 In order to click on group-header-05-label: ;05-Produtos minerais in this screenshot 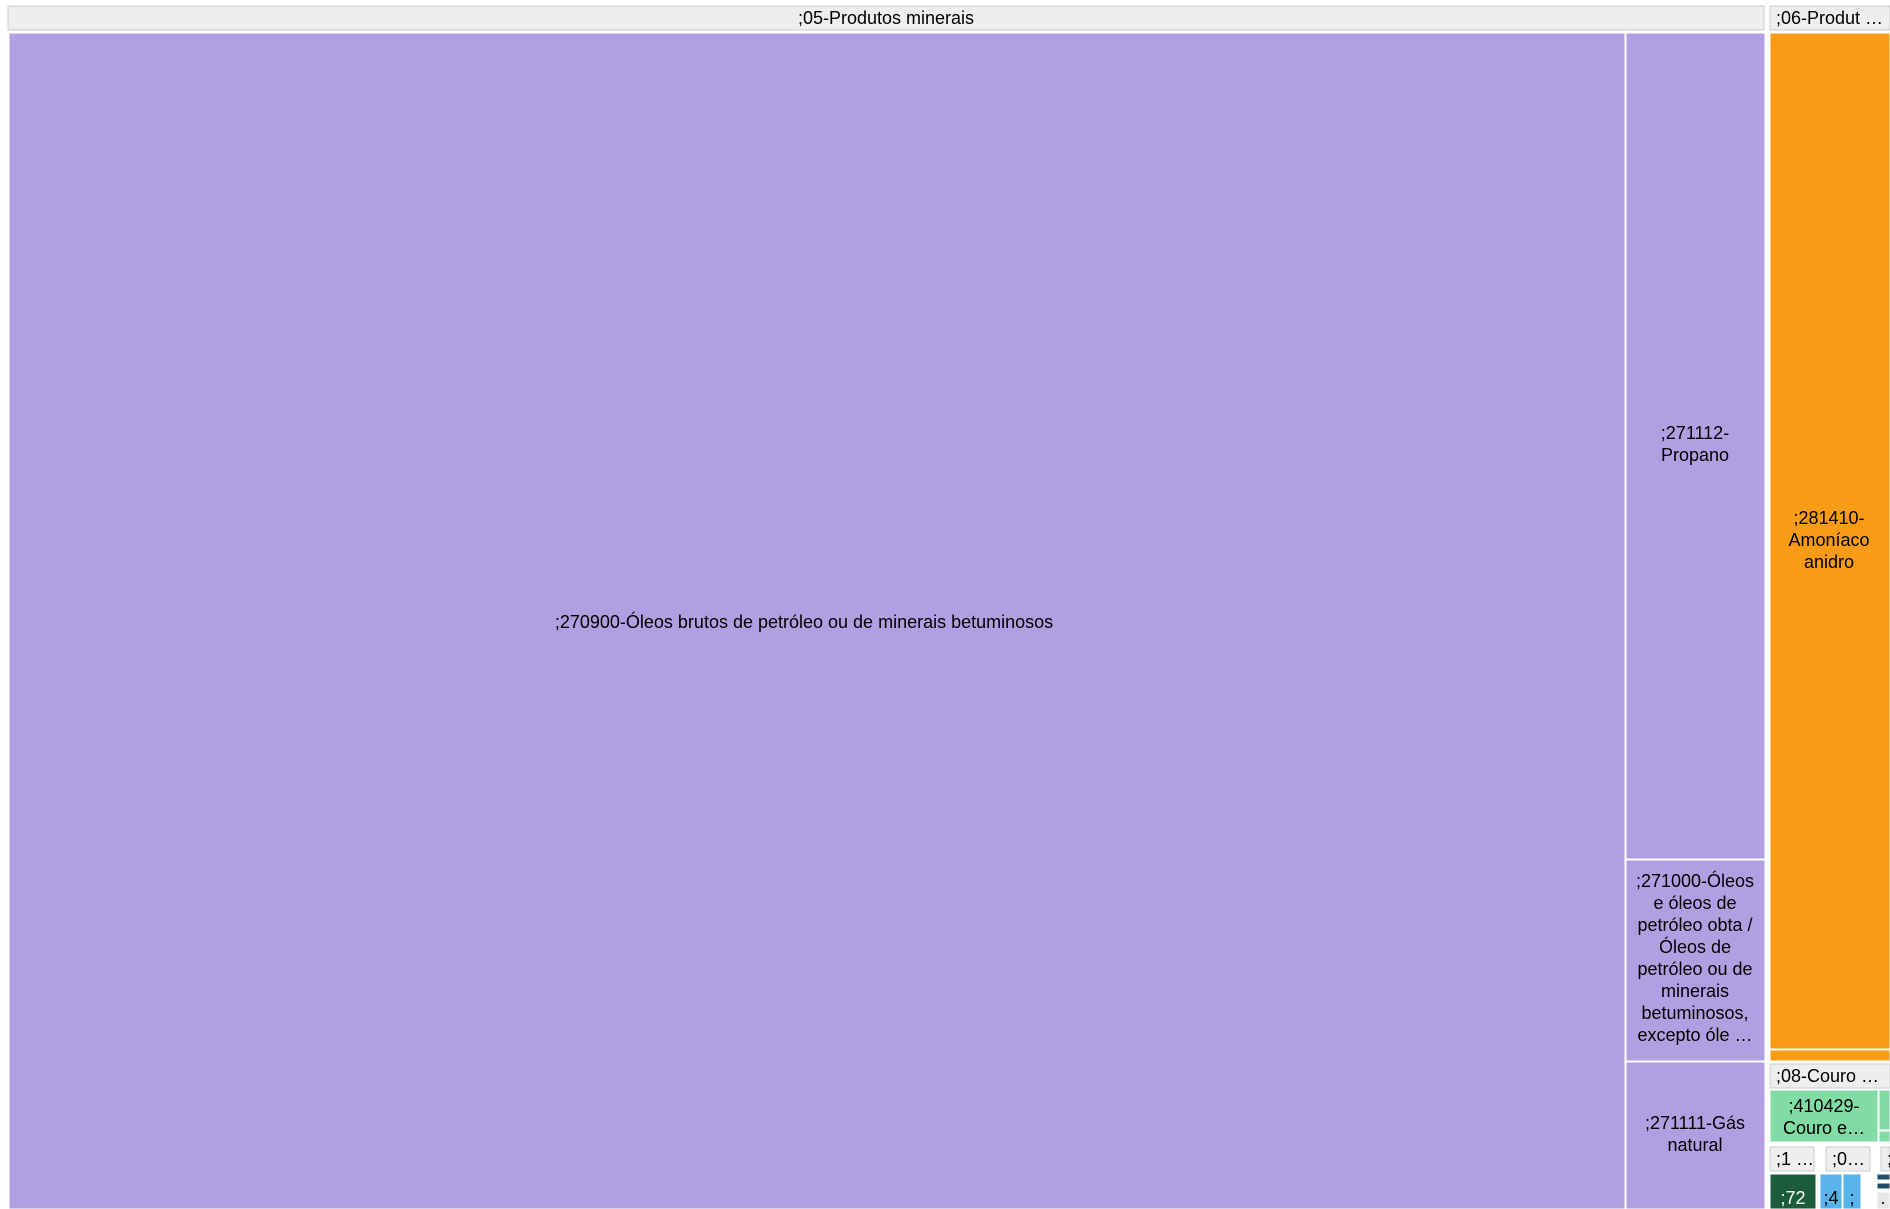, I will do `click(886, 18)`.